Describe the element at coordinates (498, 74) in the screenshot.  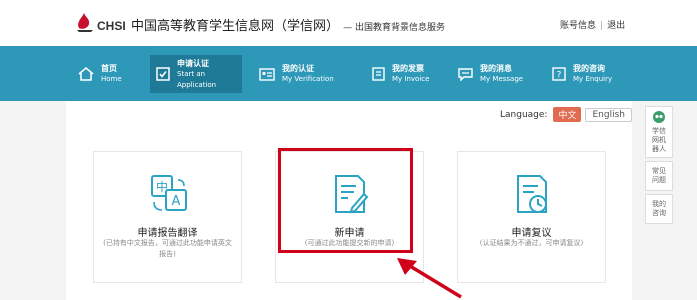
I see `nav-item-my-message: 我的消息 My Message` at that location.